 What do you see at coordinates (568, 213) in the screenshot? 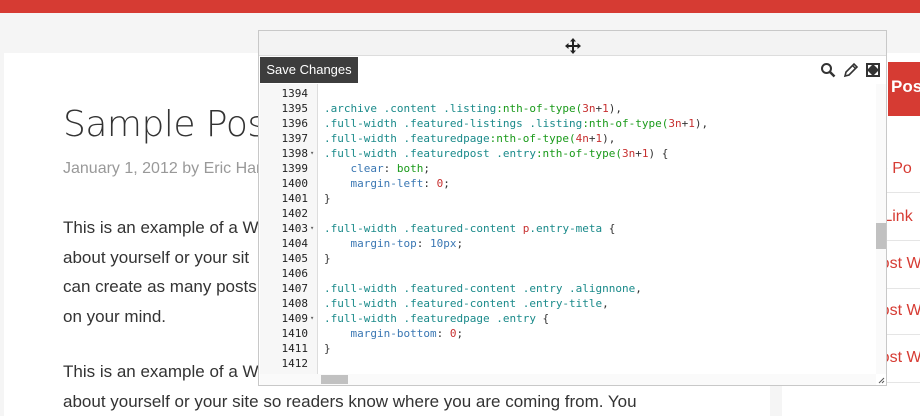
I see `code-line: 1402` at bounding box center [568, 213].